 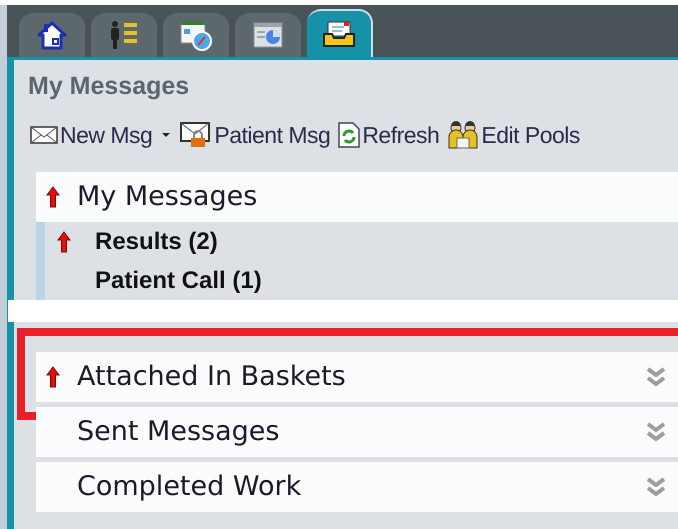 What do you see at coordinates (357, 377) in the screenshot?
I see `section-header: Attached In Baskets` at bounding box center [357, 377].